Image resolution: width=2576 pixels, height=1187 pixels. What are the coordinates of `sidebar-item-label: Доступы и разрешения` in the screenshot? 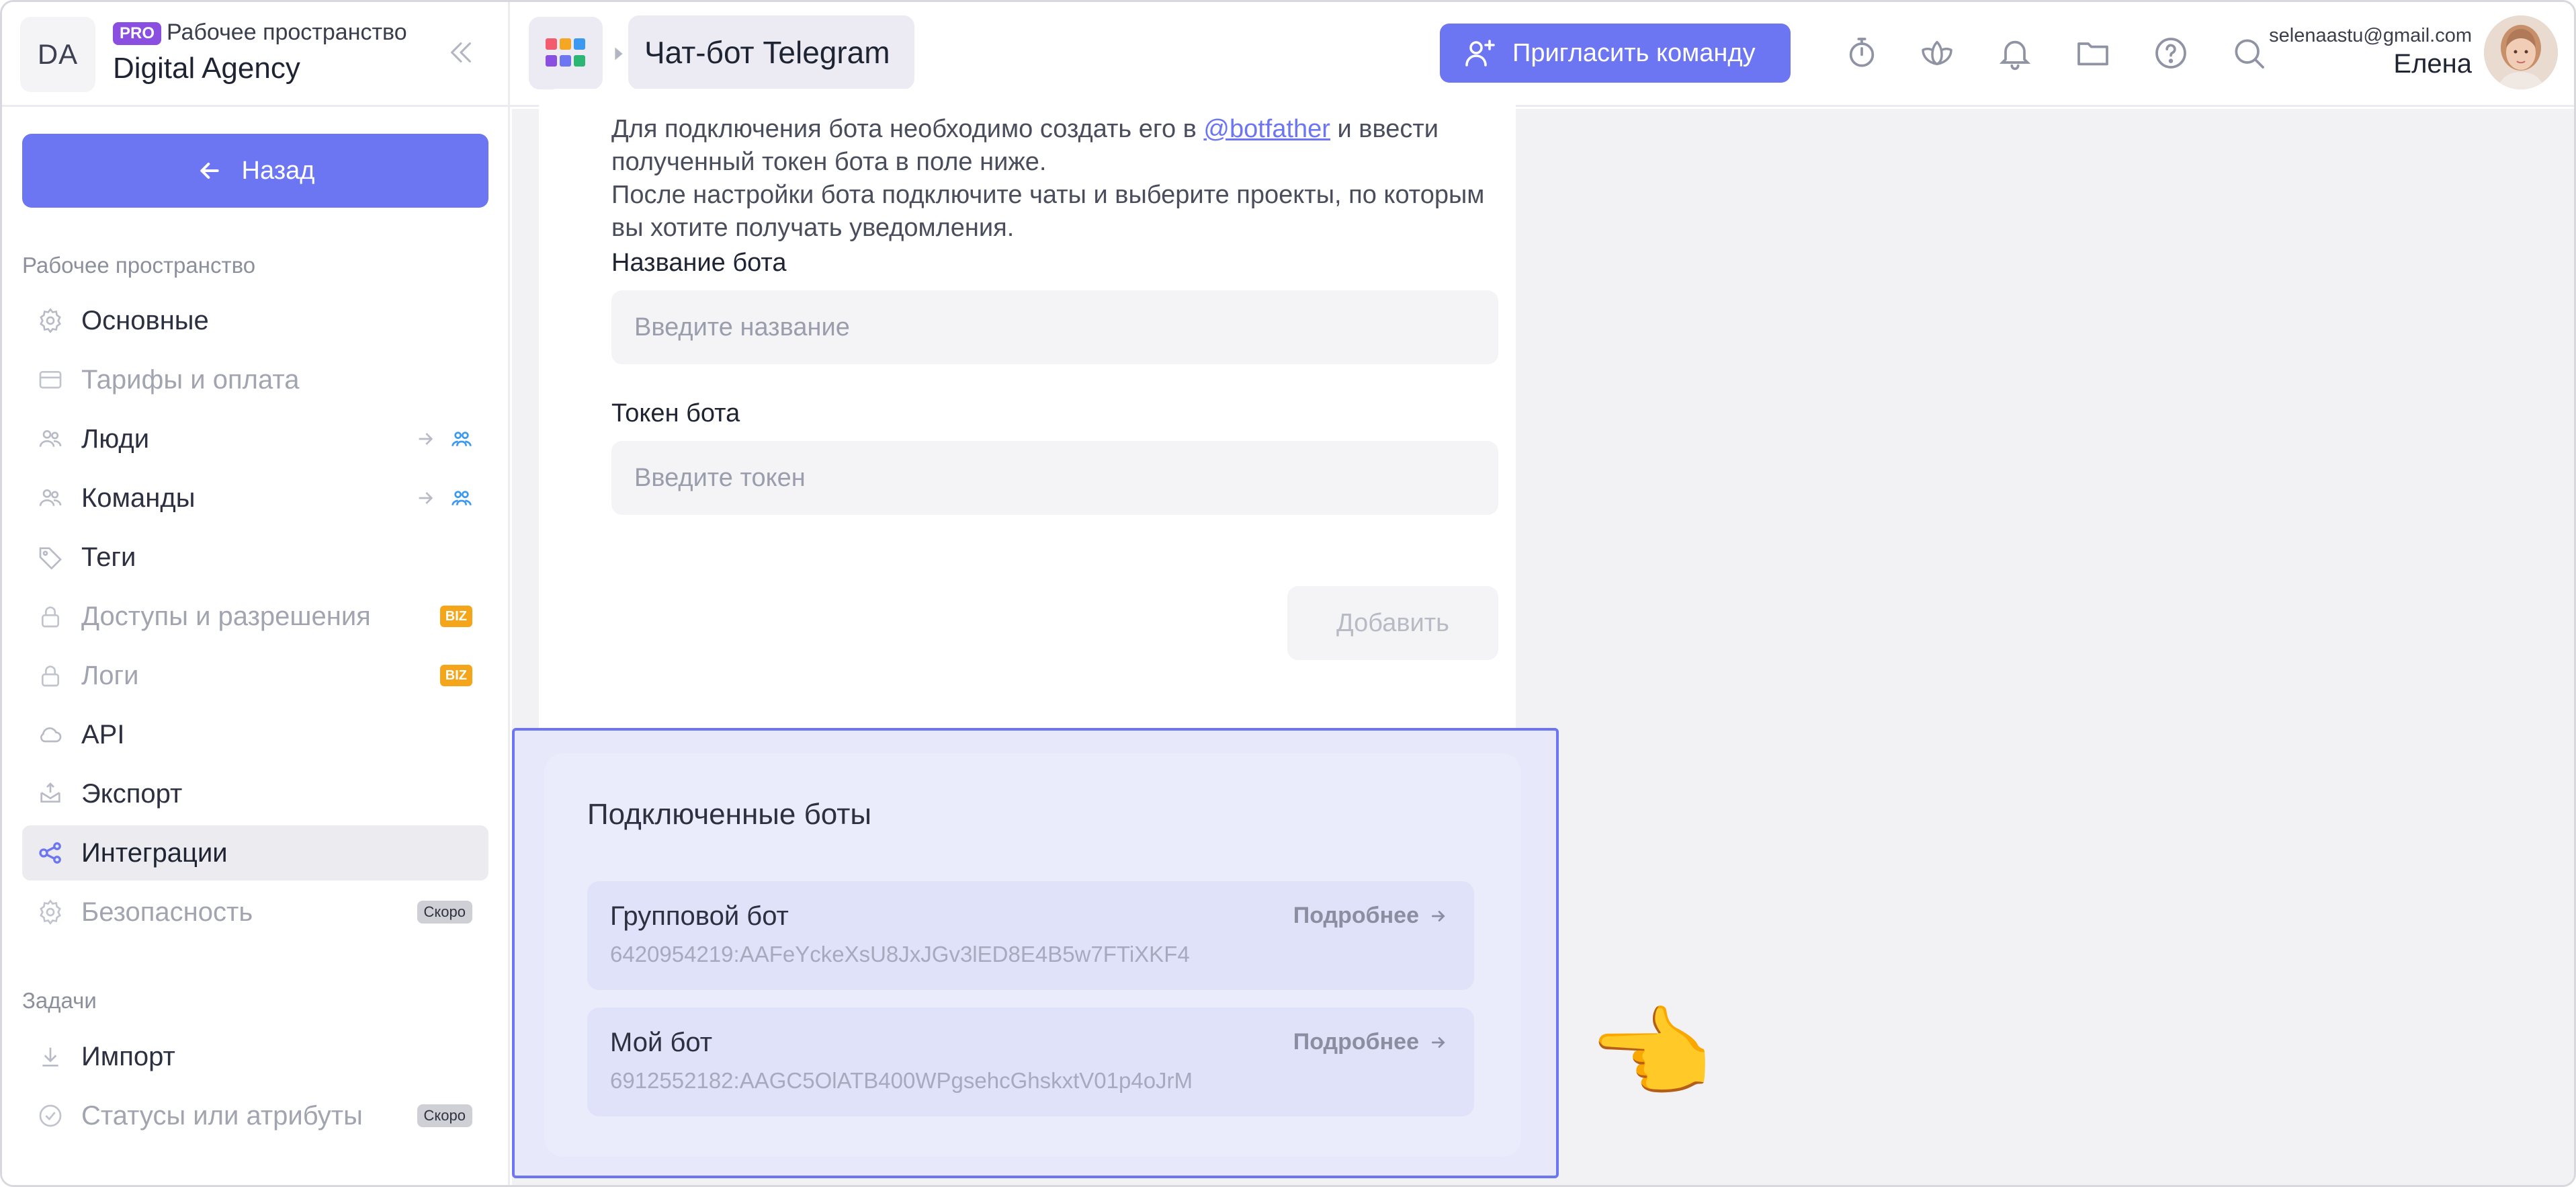 It's located at (226, 616).